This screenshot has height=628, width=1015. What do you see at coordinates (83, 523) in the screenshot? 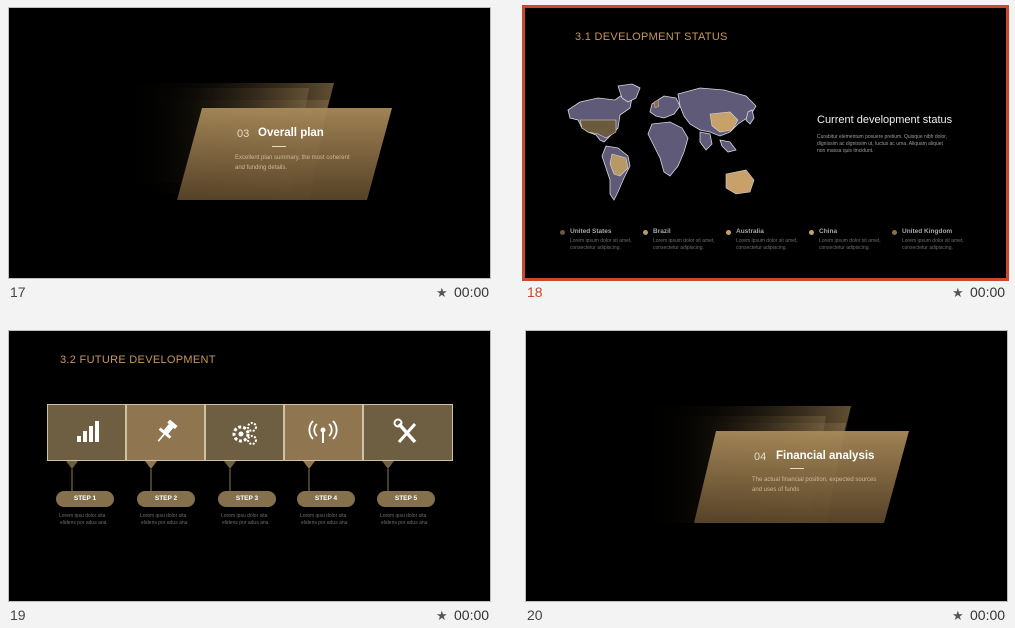
I see `step-1-desc-2: elidens por adus ana` at bounding box center [83, 523].